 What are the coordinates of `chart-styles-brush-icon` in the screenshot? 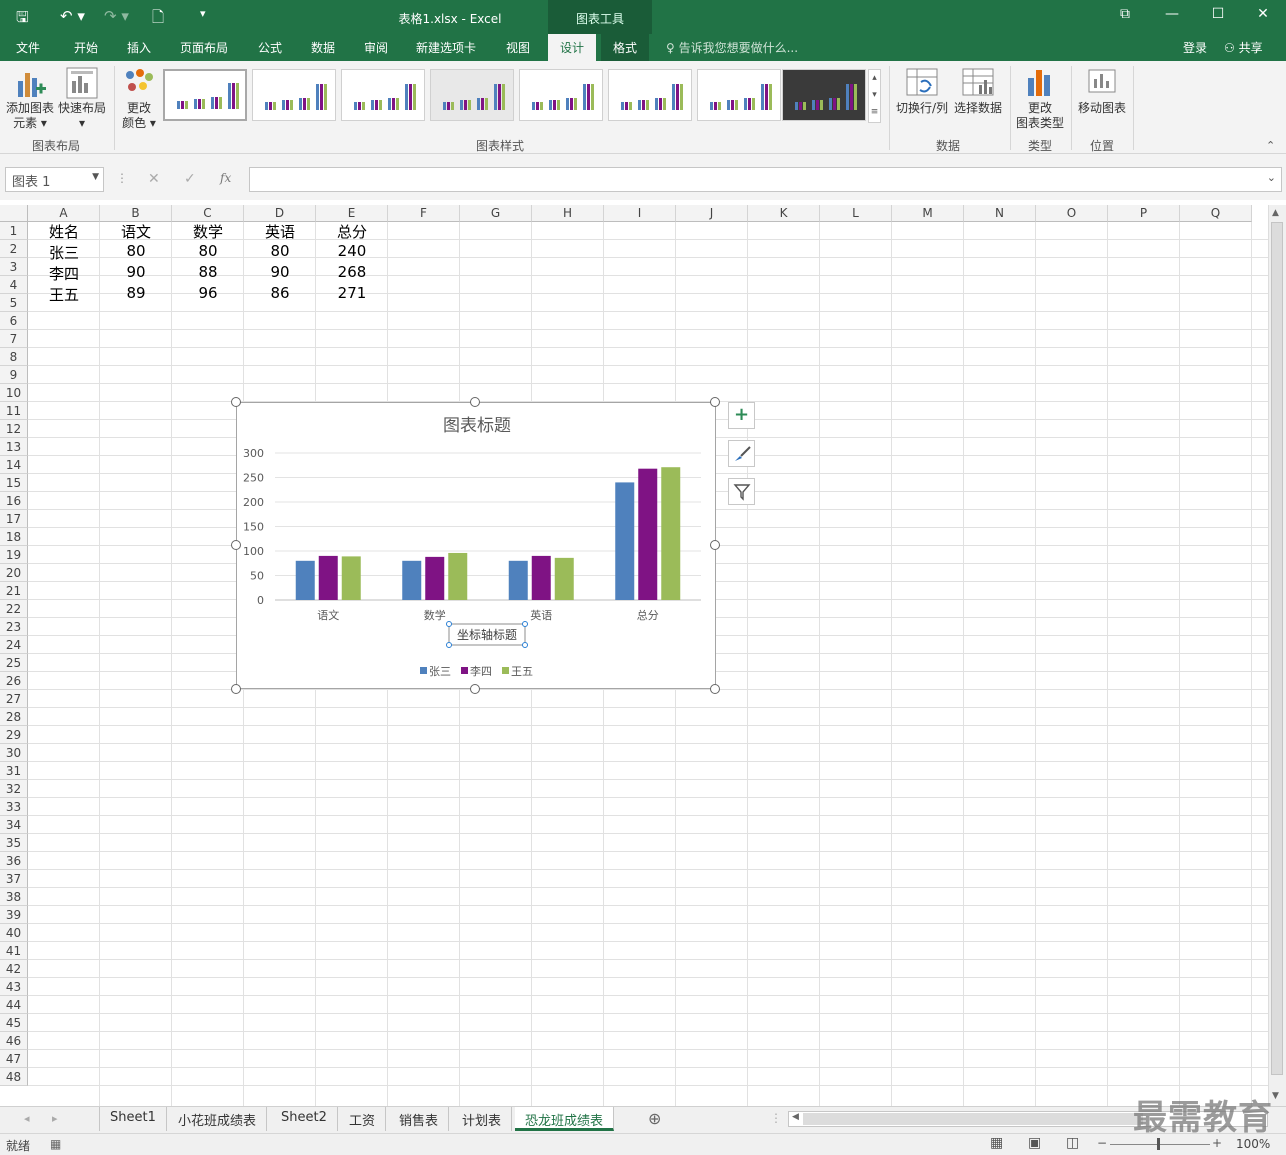 It's located at (741, 453).